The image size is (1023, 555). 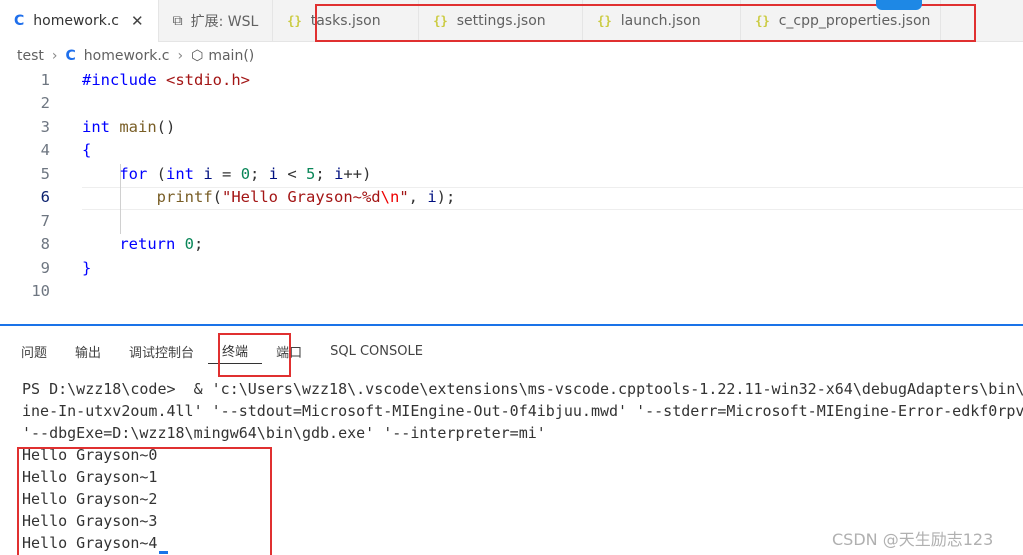 What do you see at coordinates (45, 150) in the screenshot?
I see `line-number: 4` at bounding box center [45, 150].